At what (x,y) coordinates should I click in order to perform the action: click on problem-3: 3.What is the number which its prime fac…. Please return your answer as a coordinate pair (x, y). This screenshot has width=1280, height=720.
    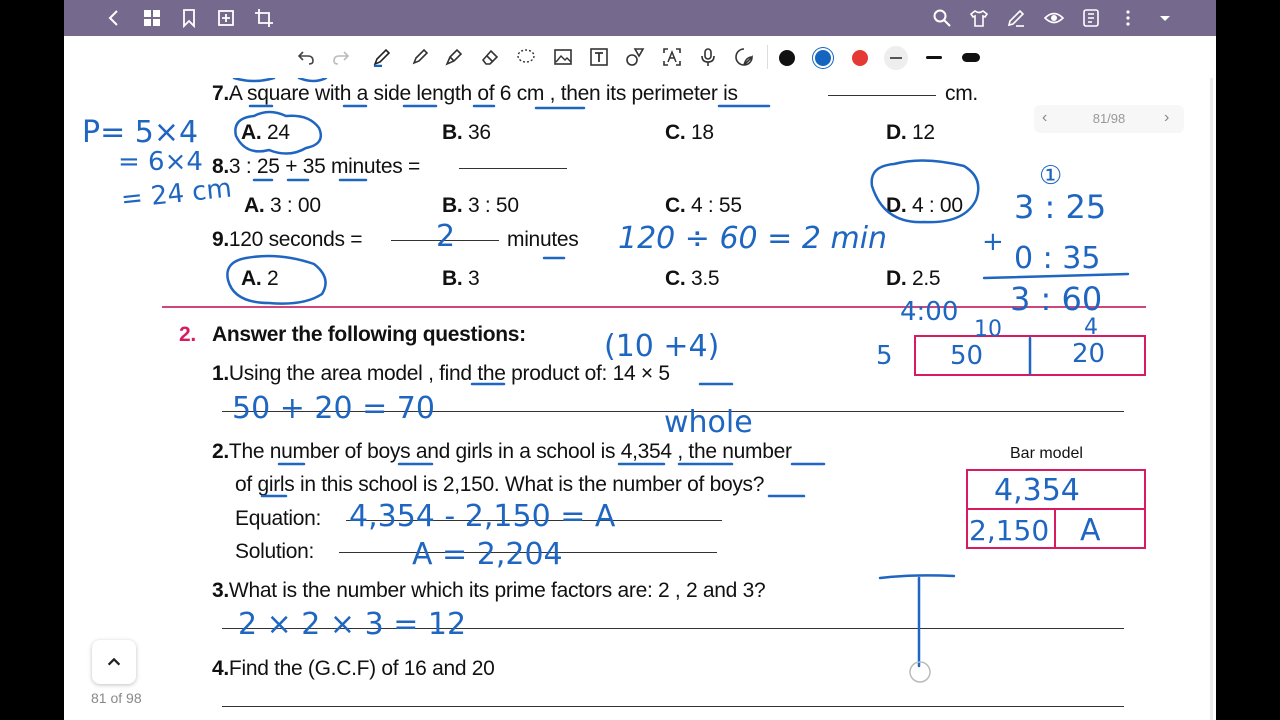
    Looking at the image, I should click on (489, 590).